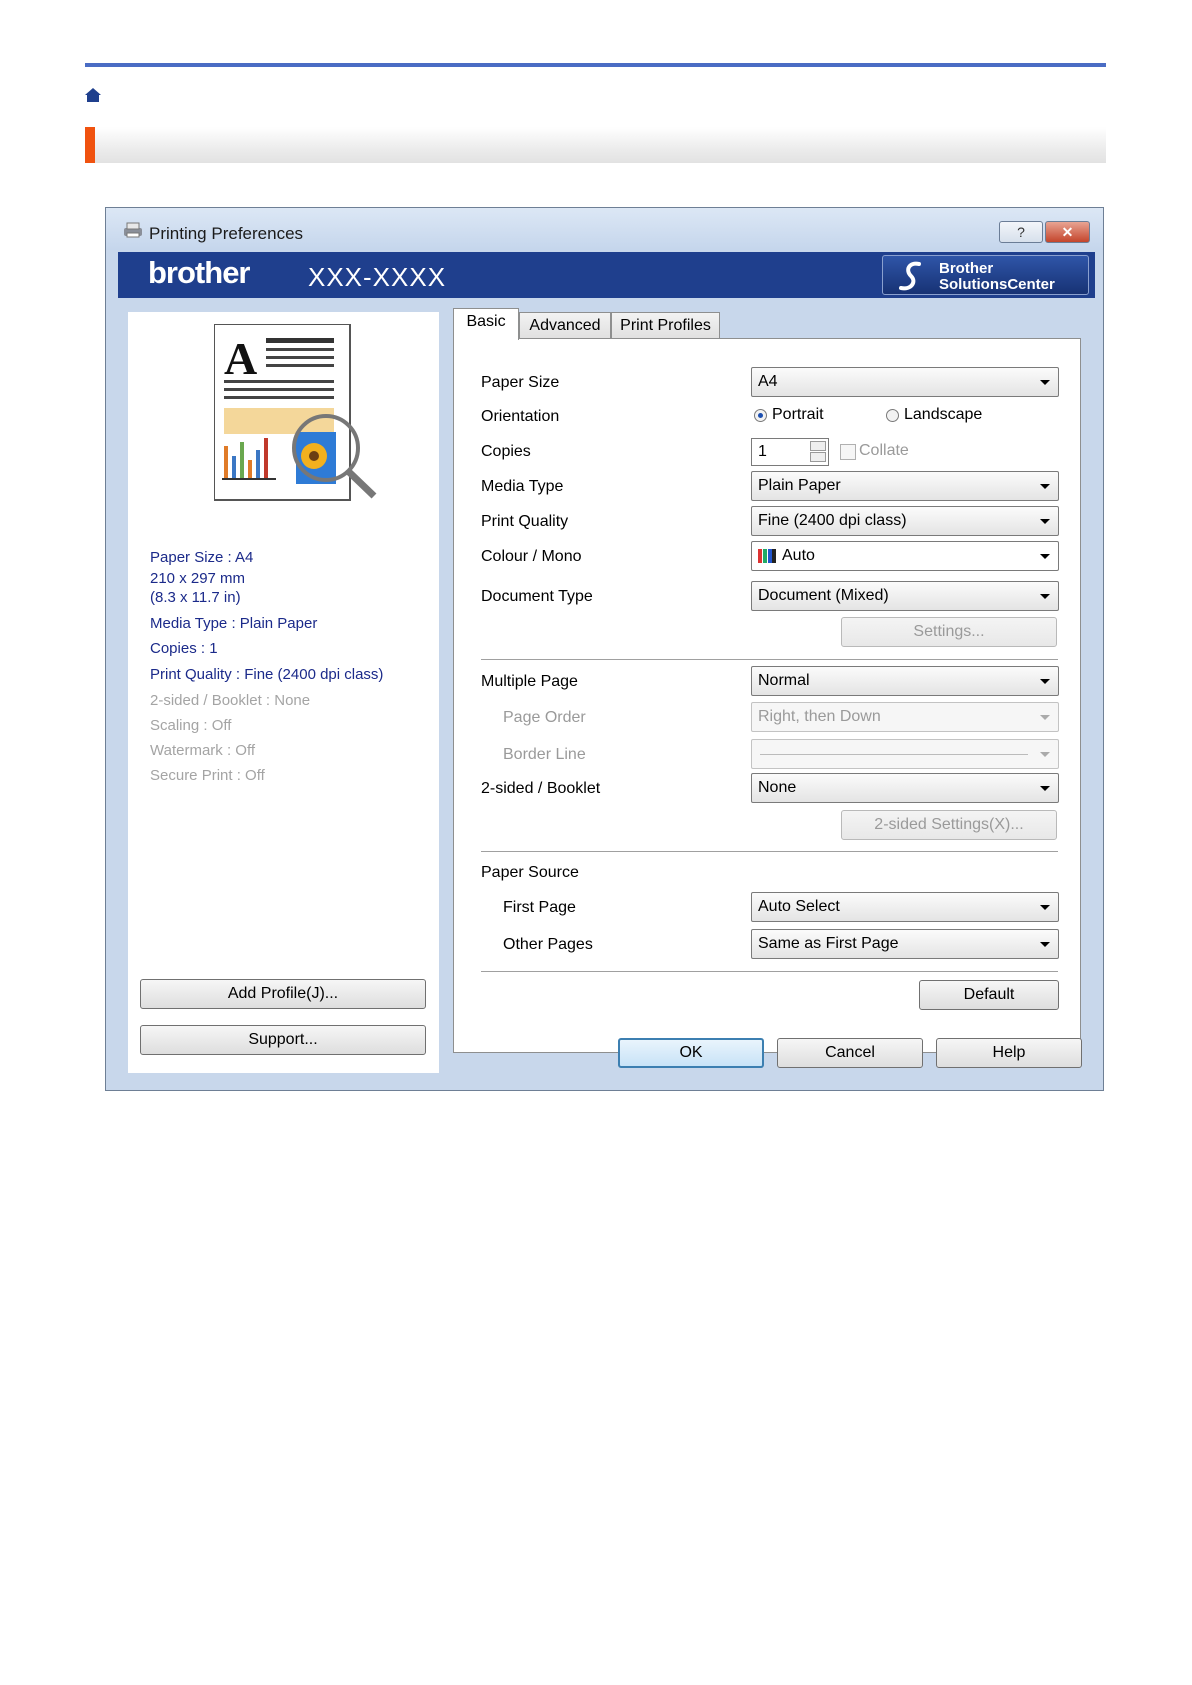  What do you see at coordinates (565, 325) in the screenshot?
I see `tab-advanced: Advanced` at bounding box center [565, 325].